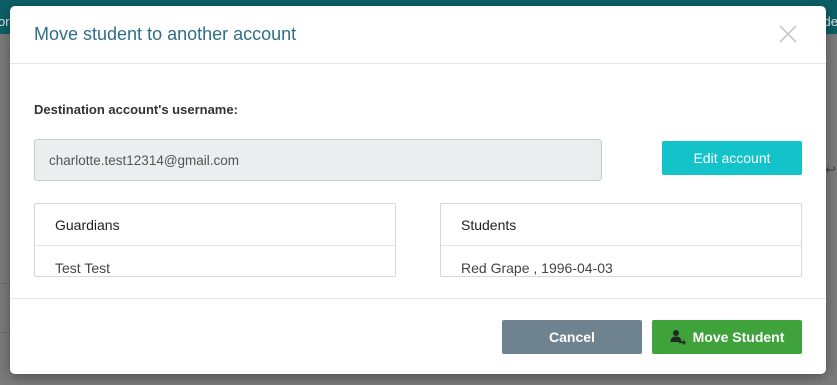 This screenshot has width=837, height=385. Describe the element at coordinates (788, 34) in the screenshot. I see `close-icon` at that location.